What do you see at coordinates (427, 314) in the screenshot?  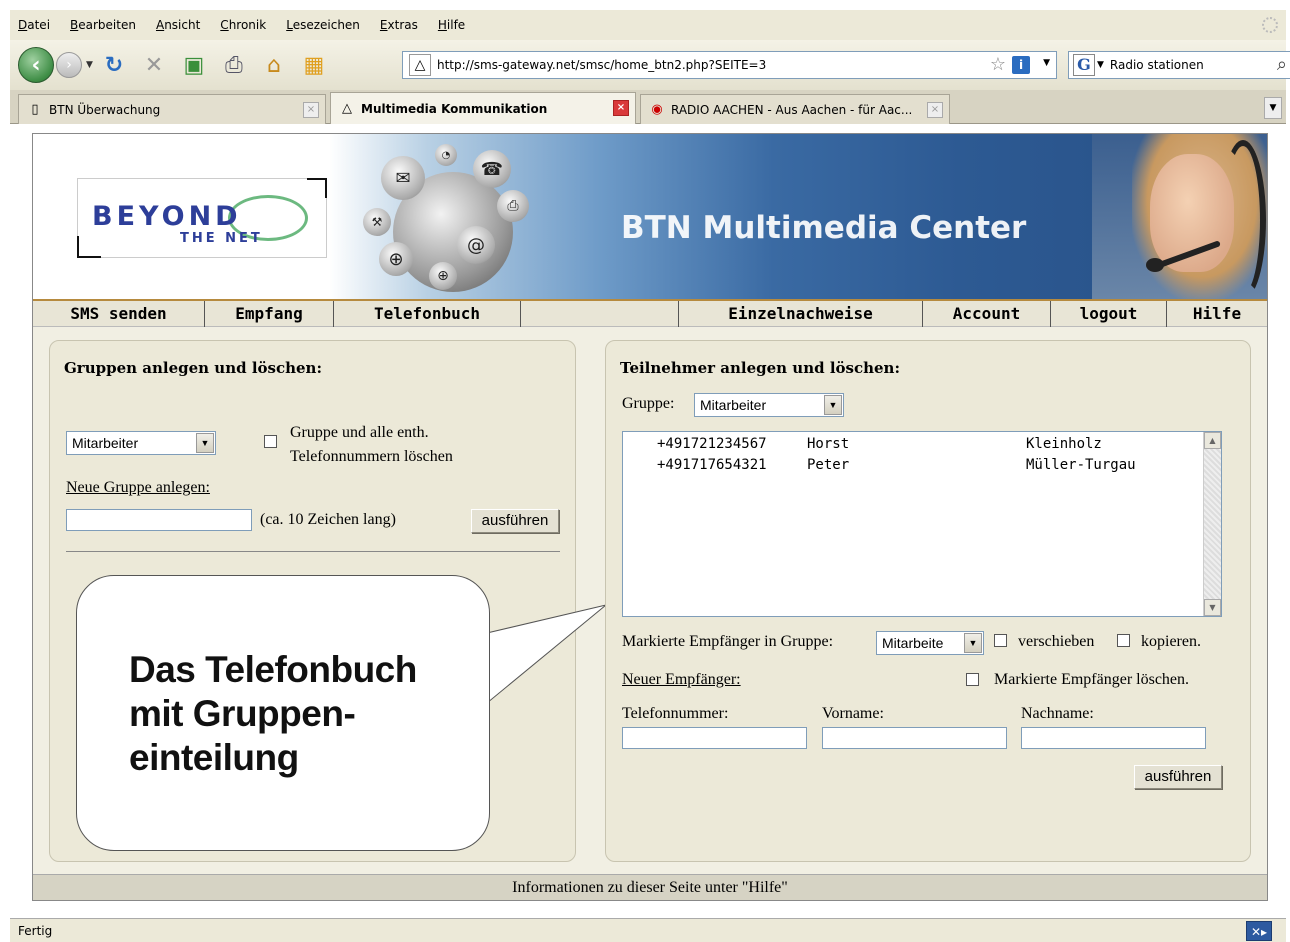 I see `nav-telefonbuch: Telefonbuch` at bounding box center [427, 314].